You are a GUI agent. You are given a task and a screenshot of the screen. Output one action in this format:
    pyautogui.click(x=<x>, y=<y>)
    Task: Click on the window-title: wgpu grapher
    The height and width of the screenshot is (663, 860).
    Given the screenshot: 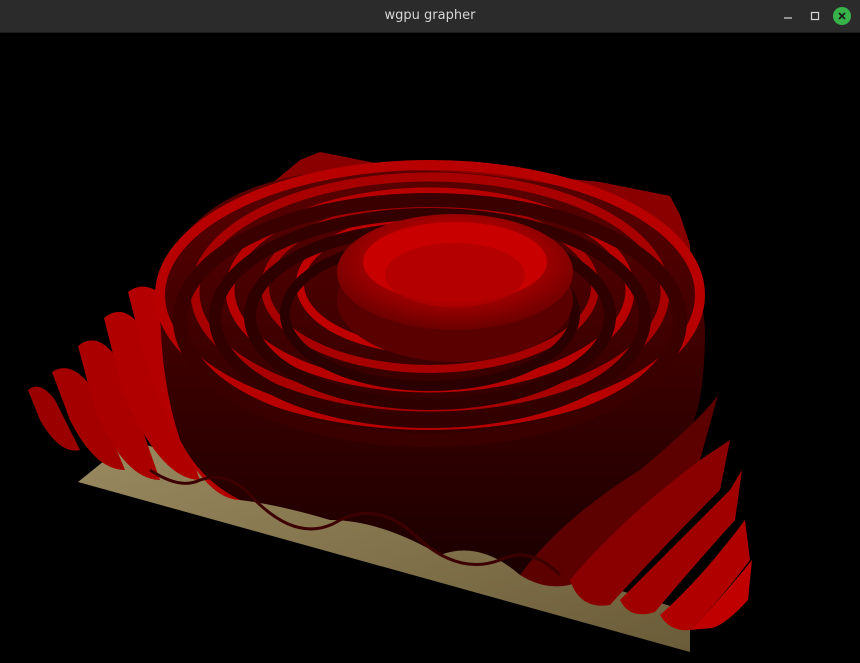 What is the action you would take?
    pyautogui.click(x=430, y=15)
    